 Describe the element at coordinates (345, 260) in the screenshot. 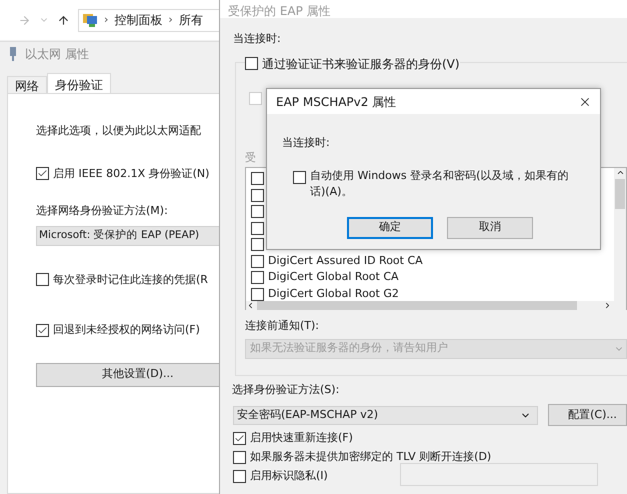

I see `checkbox-label: DigiCert Assured ID Root CA` at that location.